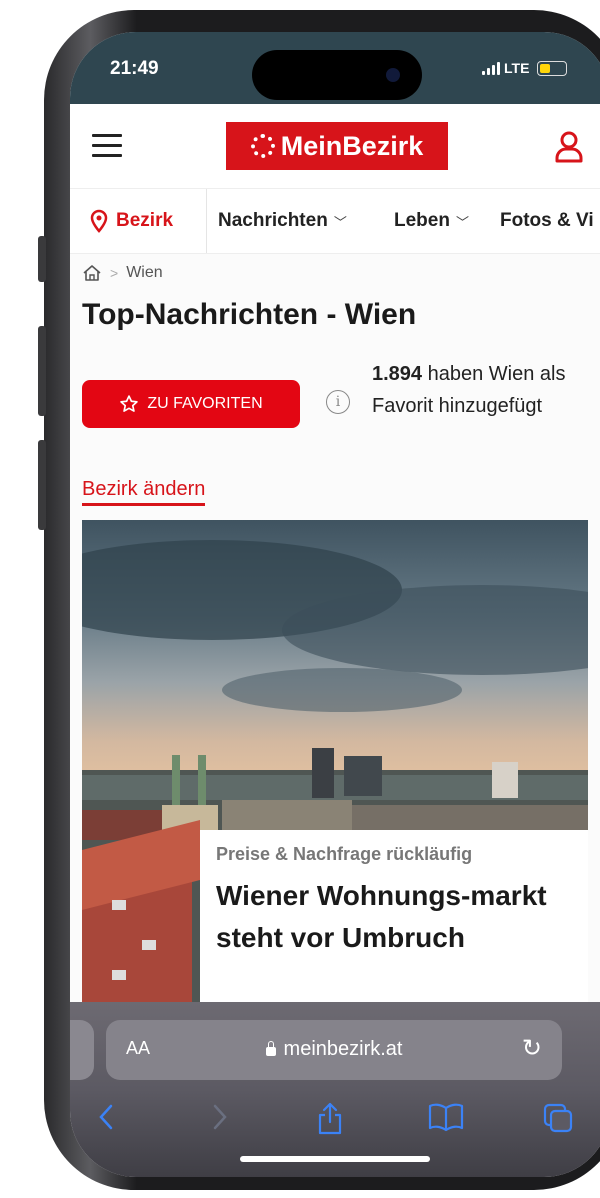  What do you see at coordinates (446, 1117) in the screenshot?
I see `bookmarks-icon` at bounding box center [446, 1117].